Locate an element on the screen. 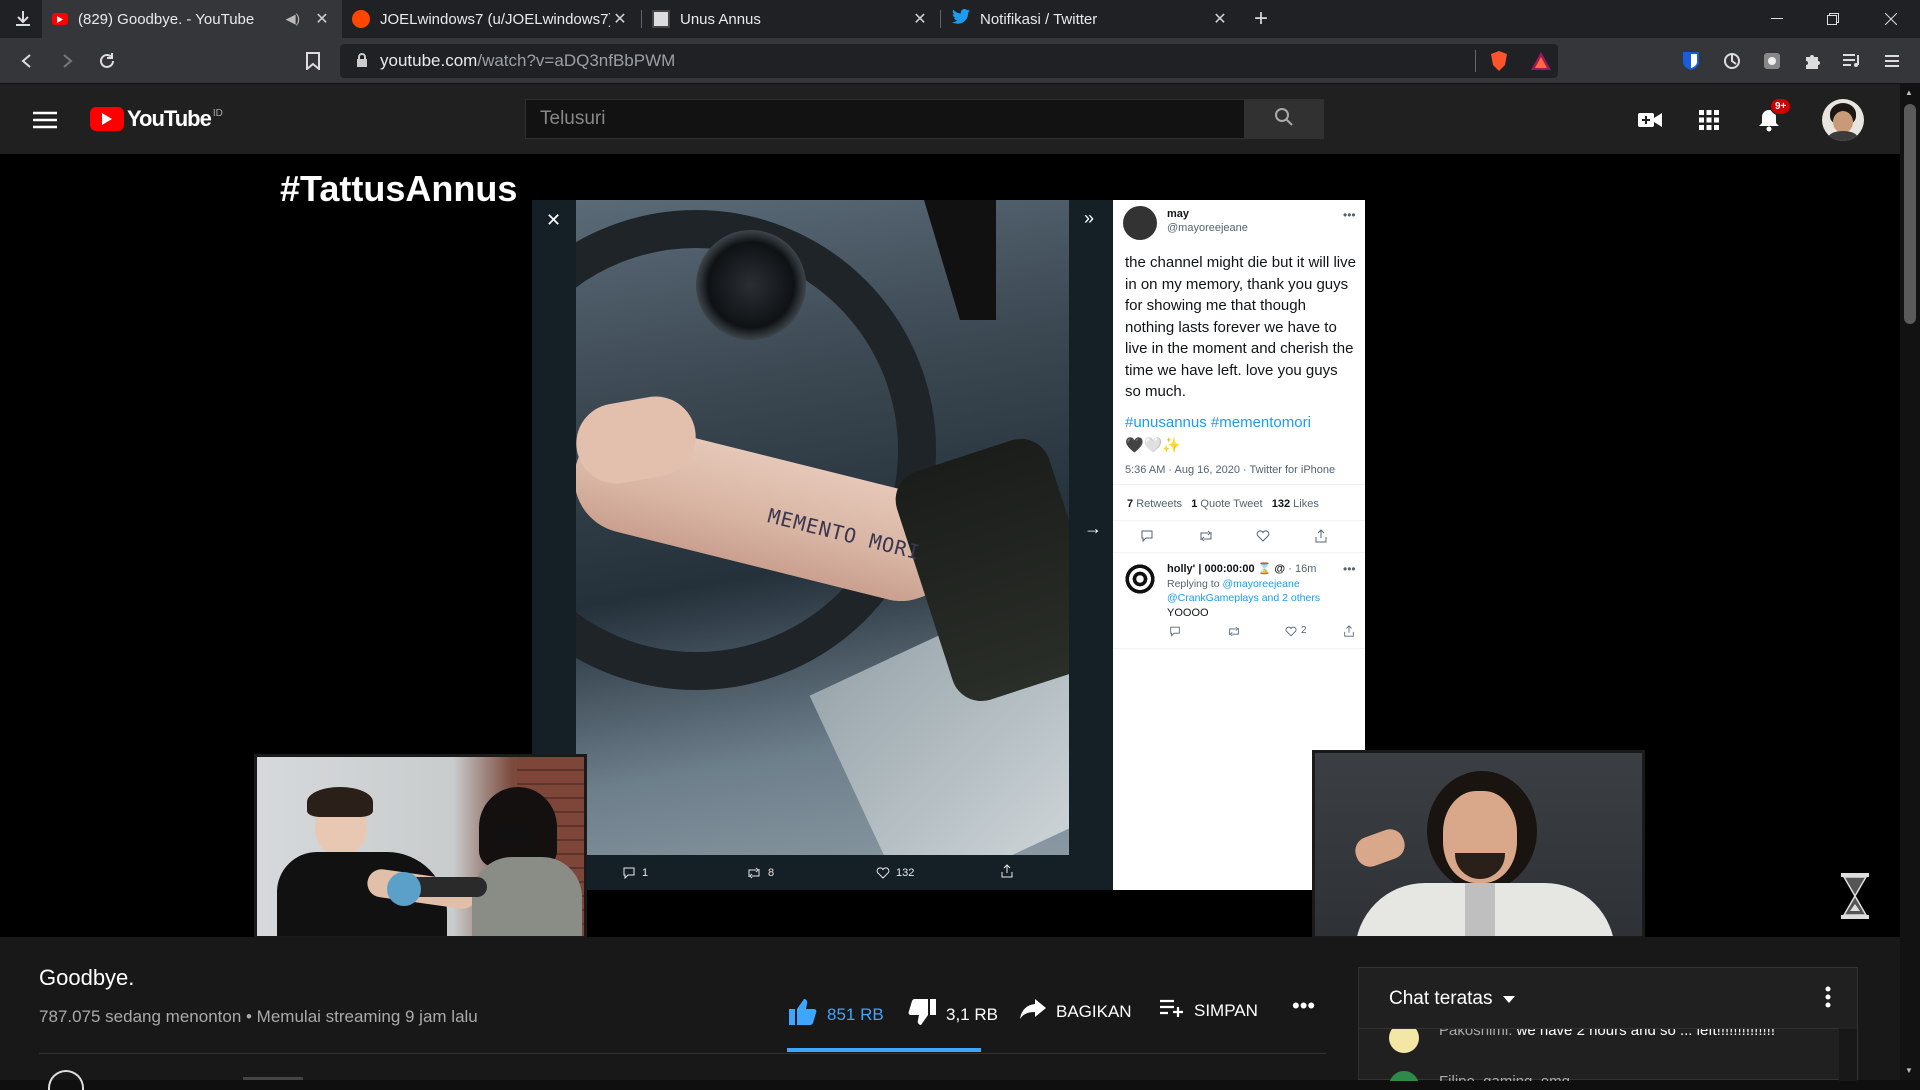 The height and width of the screenshot is (1090, 1920). tweet-engagement: 7 Retweets 1 Quote Tweet 132 Likes is located at coordinates (1223, 504).